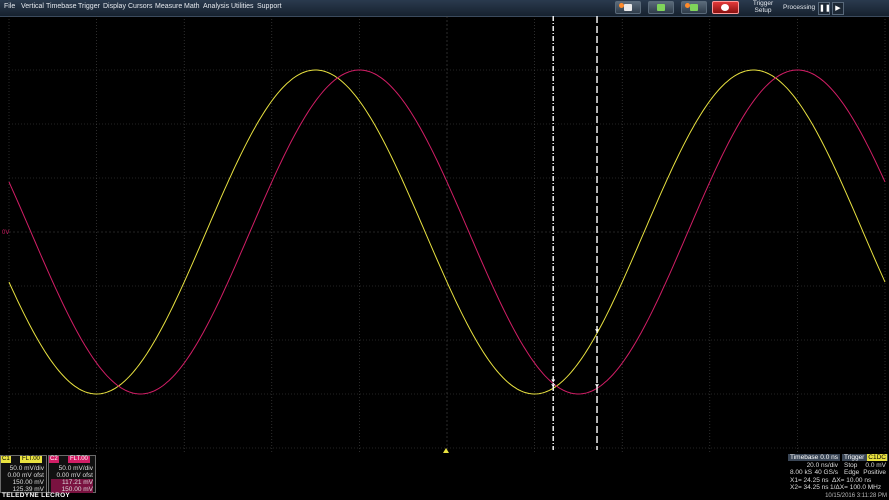  I want to click on menu-timebase: Timebase, so click(61, 6).